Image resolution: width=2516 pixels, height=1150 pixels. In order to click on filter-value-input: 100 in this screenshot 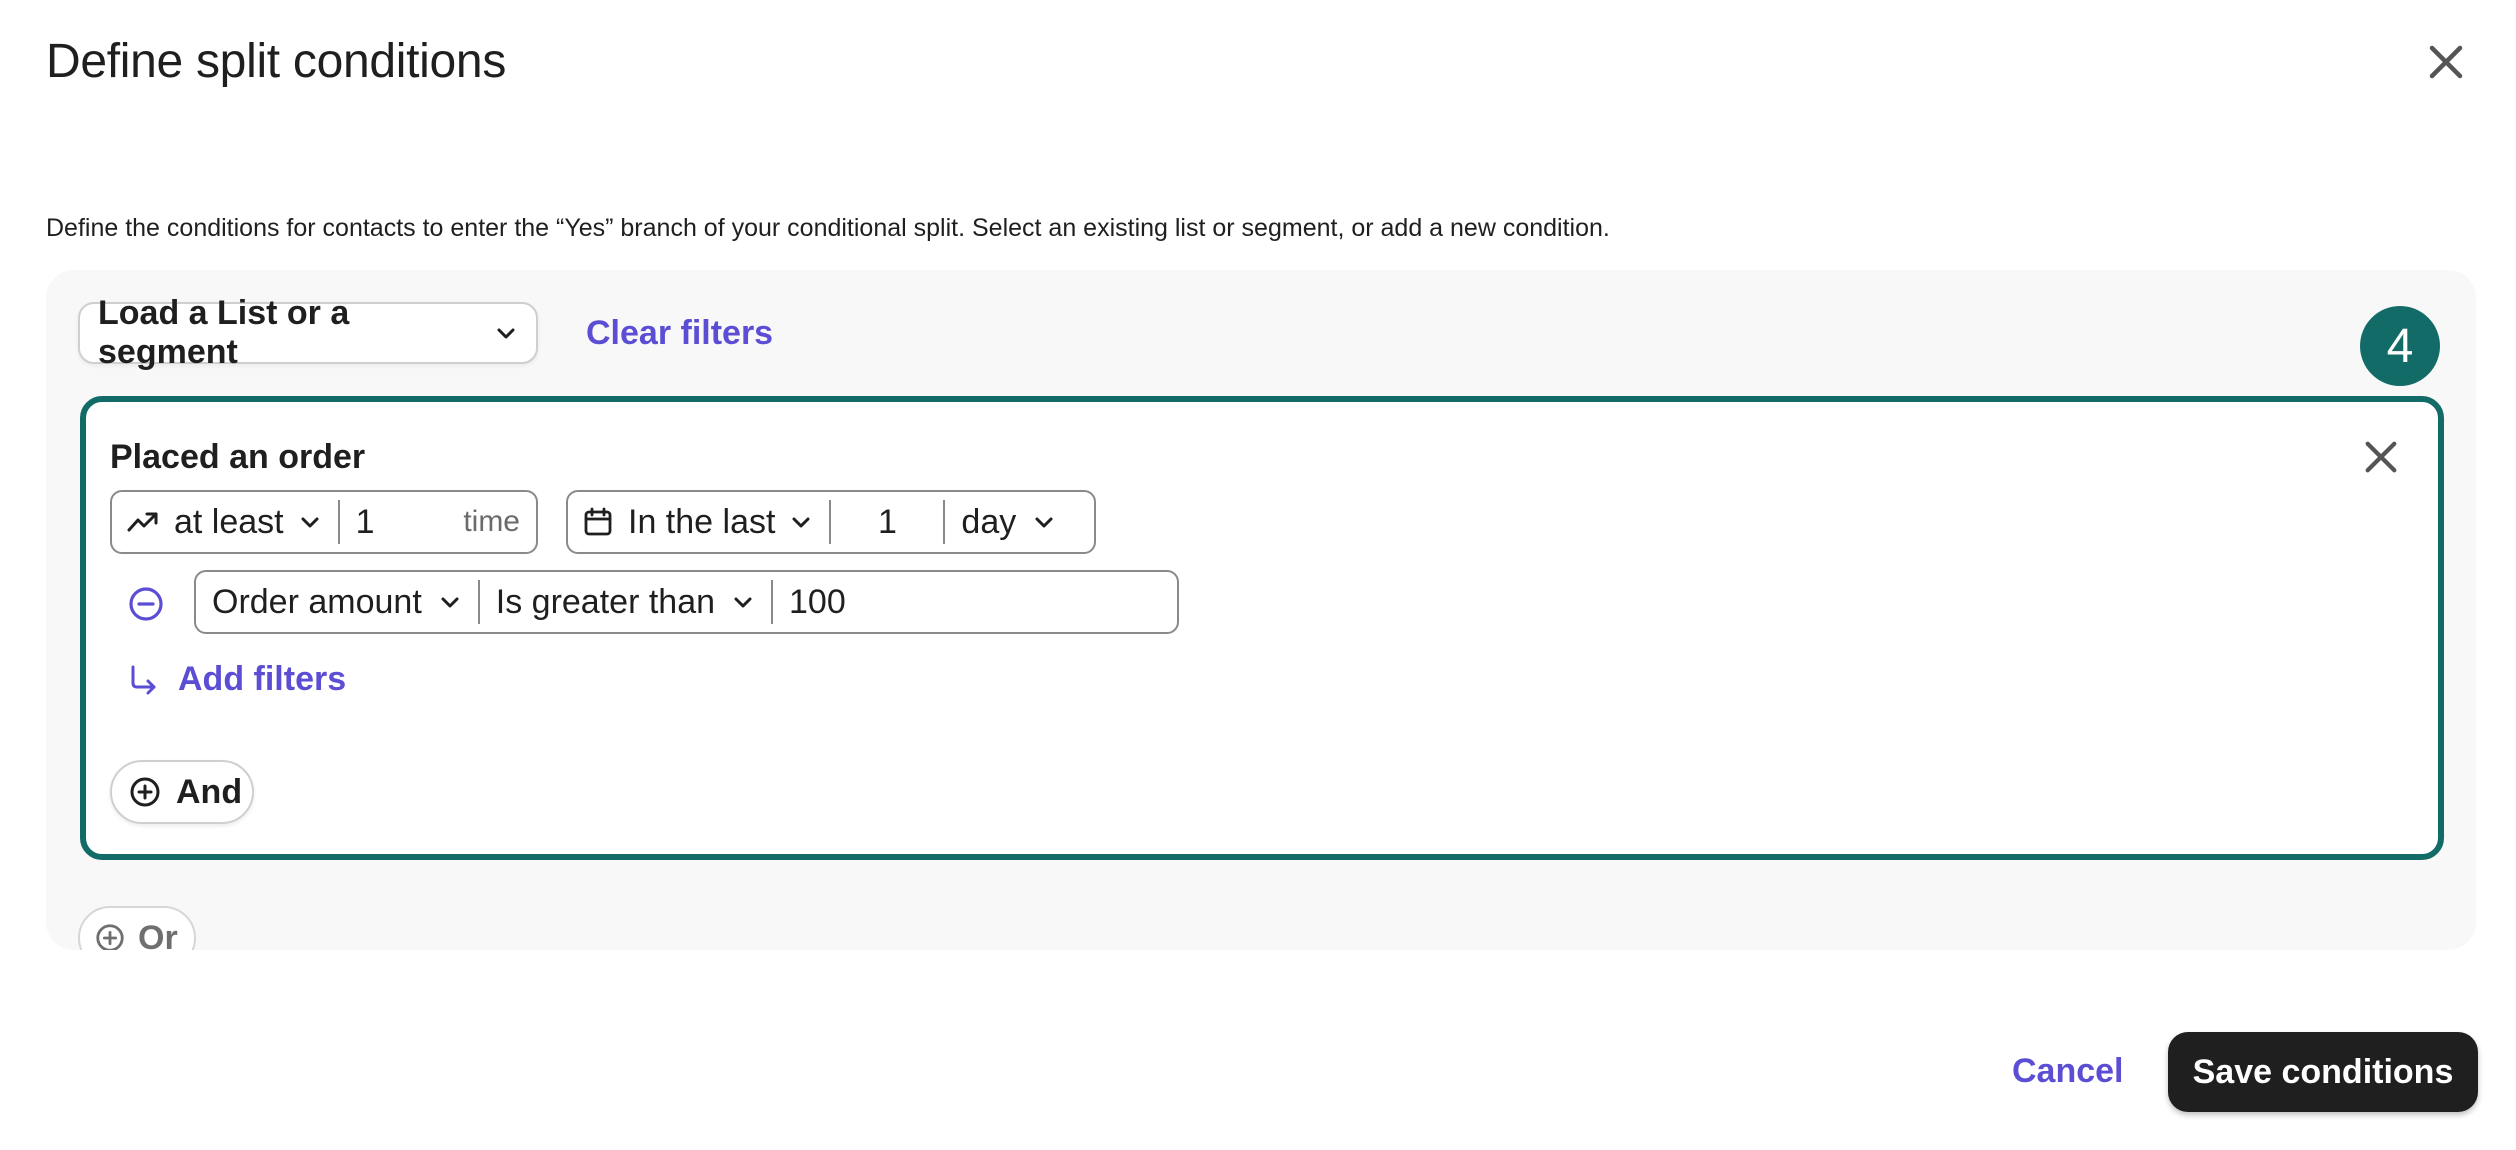, I will do `click(975, 602)`.